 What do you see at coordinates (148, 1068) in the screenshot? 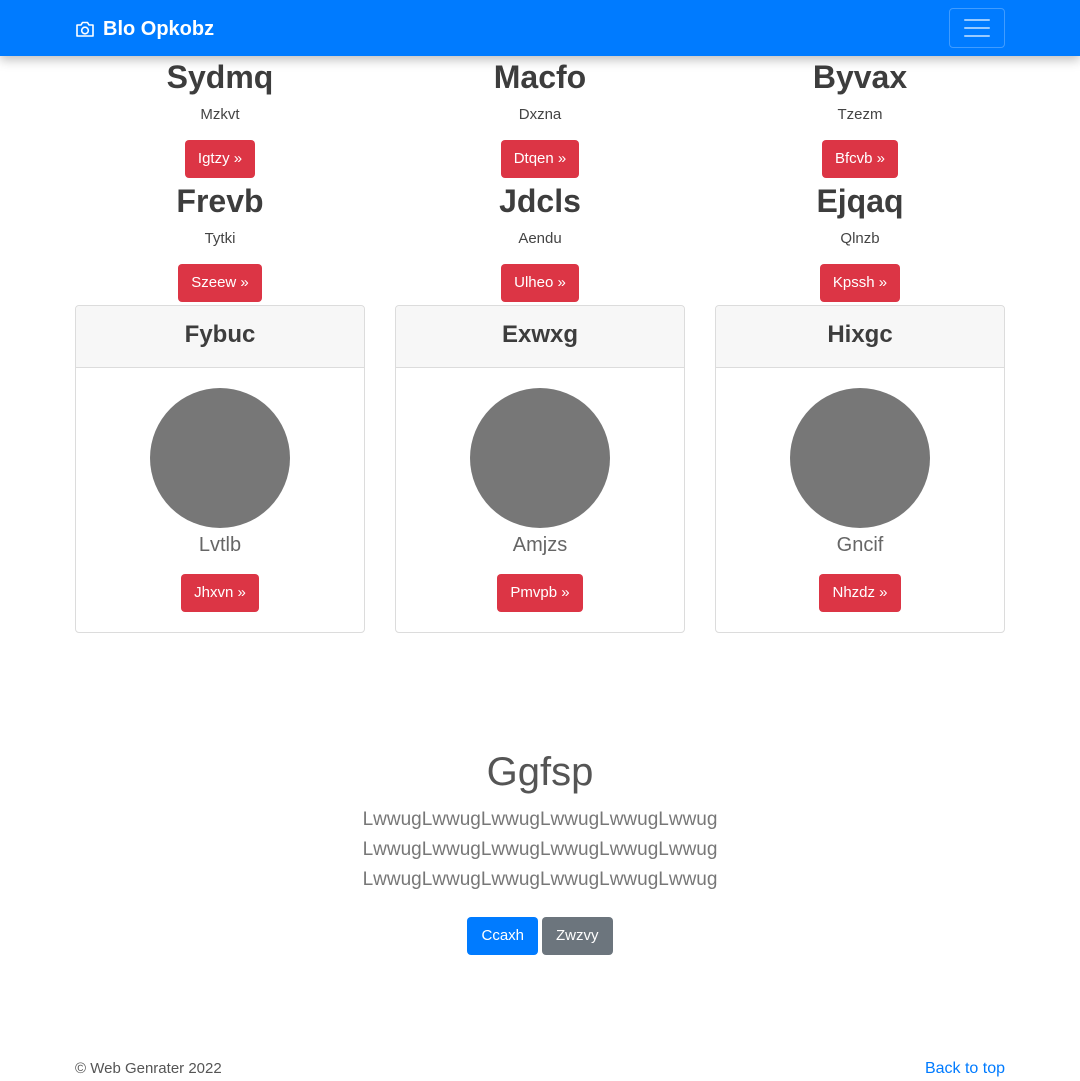
I see `copyright-text: © Web Genrater 2022` at bounding box center [148, 1068].